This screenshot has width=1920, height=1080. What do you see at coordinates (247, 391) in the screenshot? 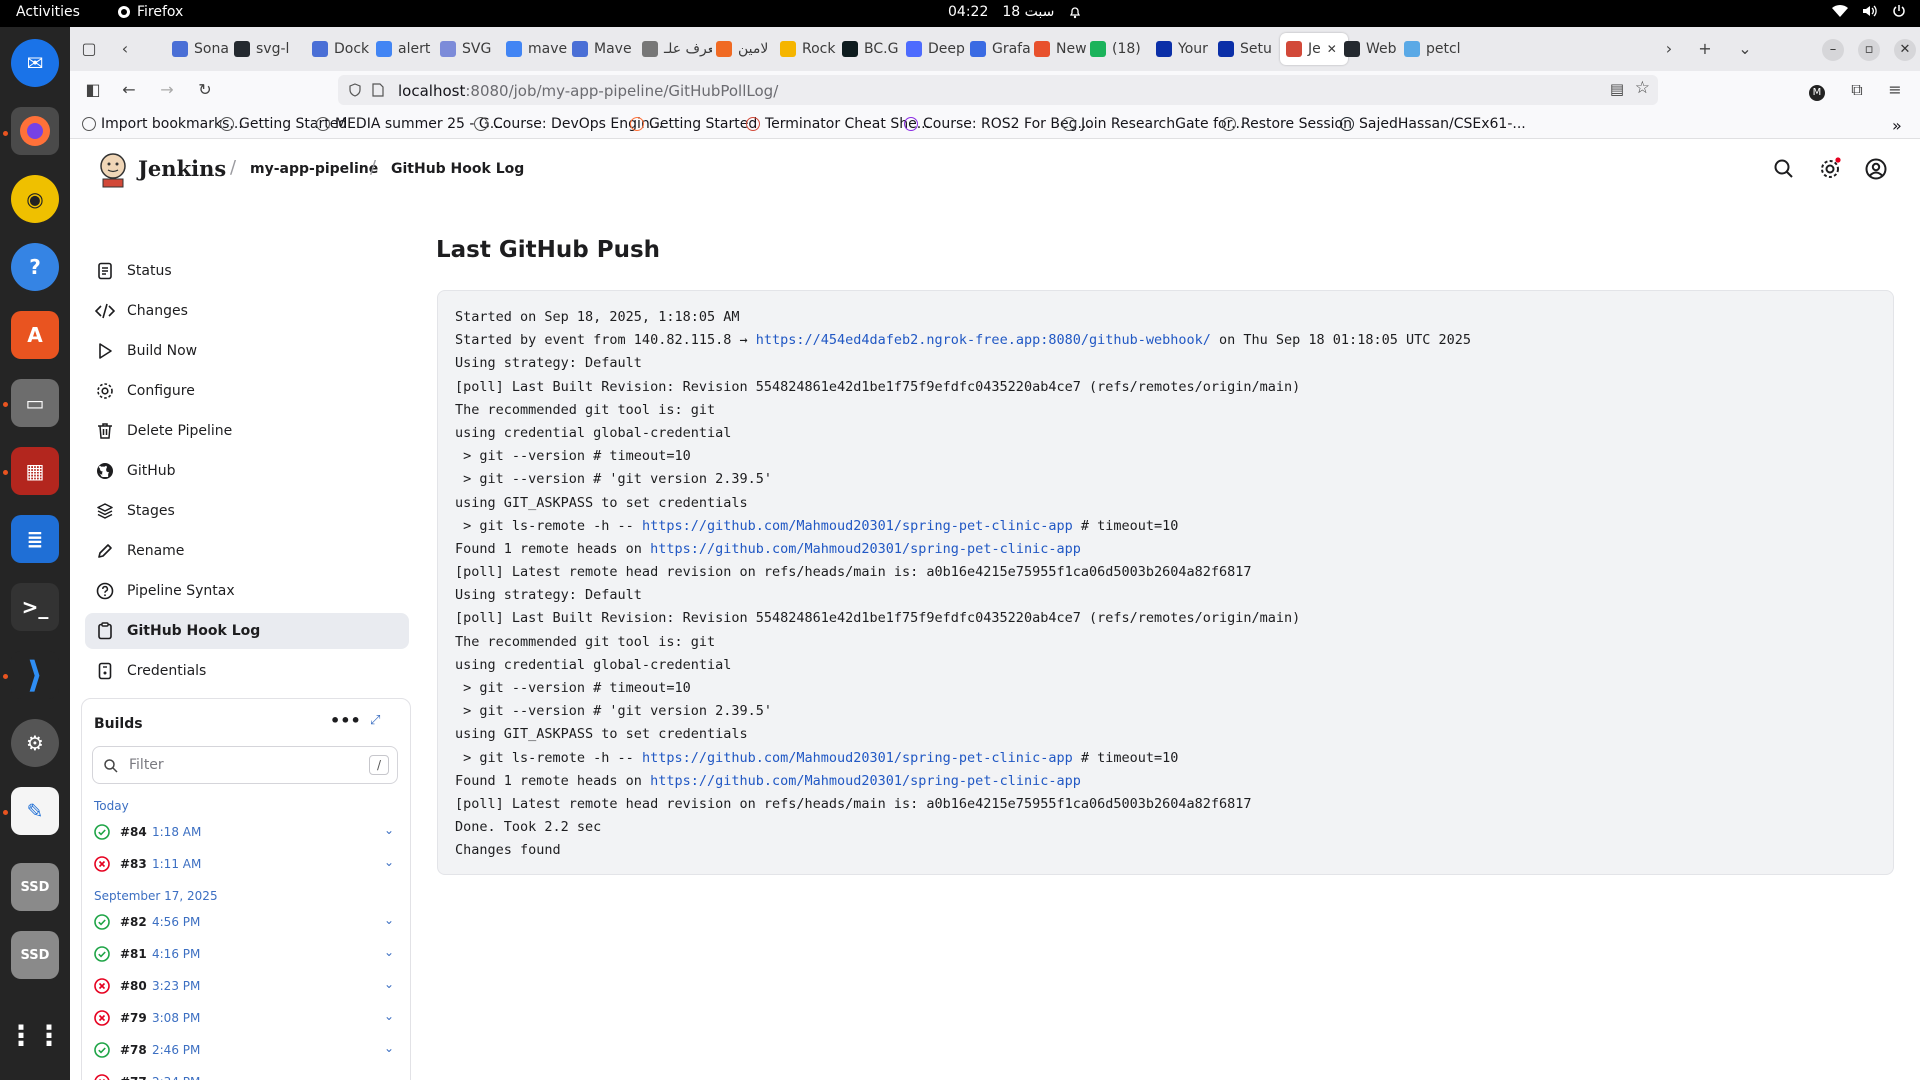
I see `sidebar-item-configure: Configure` at bounding box center [247, 391].